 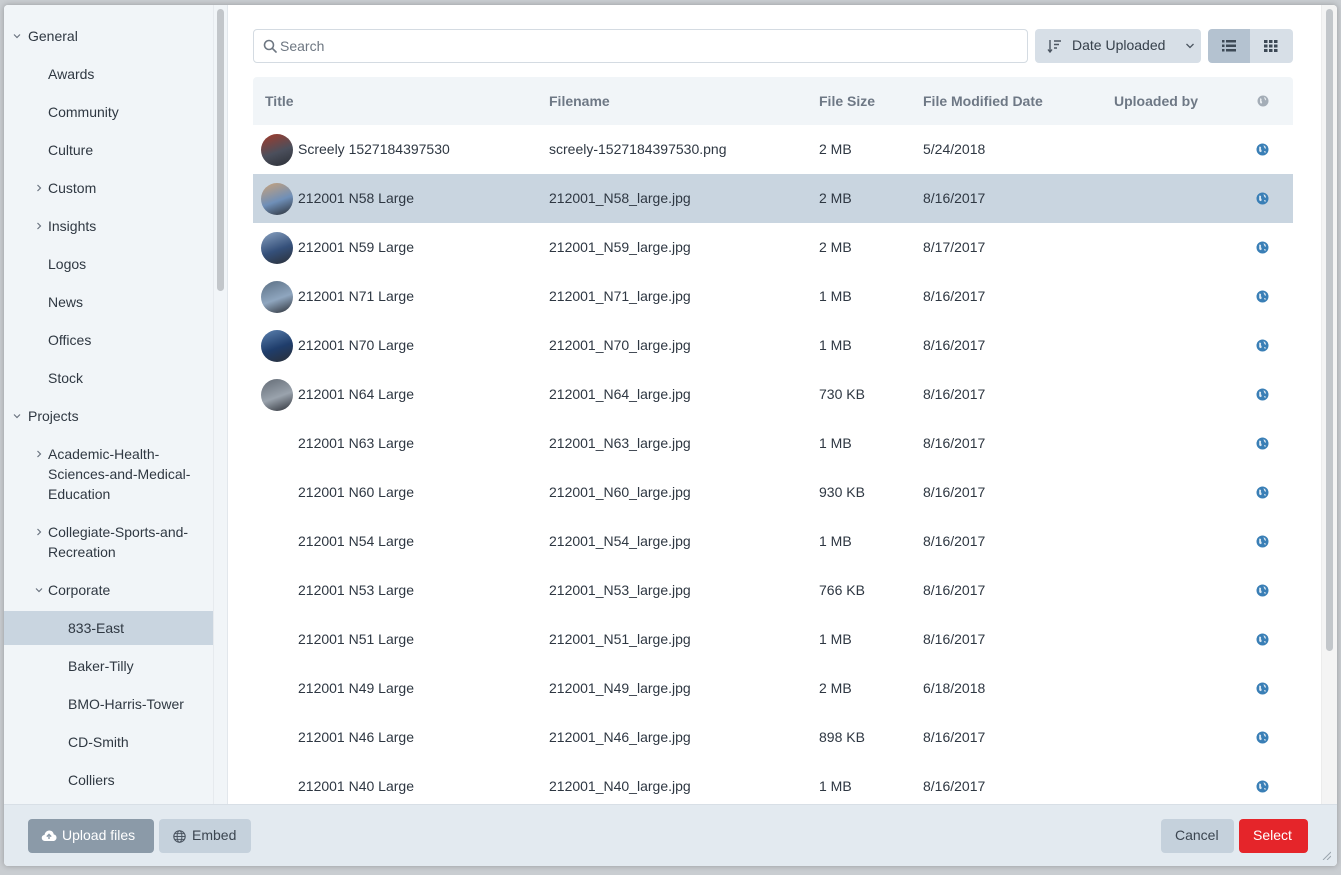 What do you see at coordinates (356, 786) in the screenshot?
I see `row-title: 212001 N40 Large` at bounding box center [356, 786].